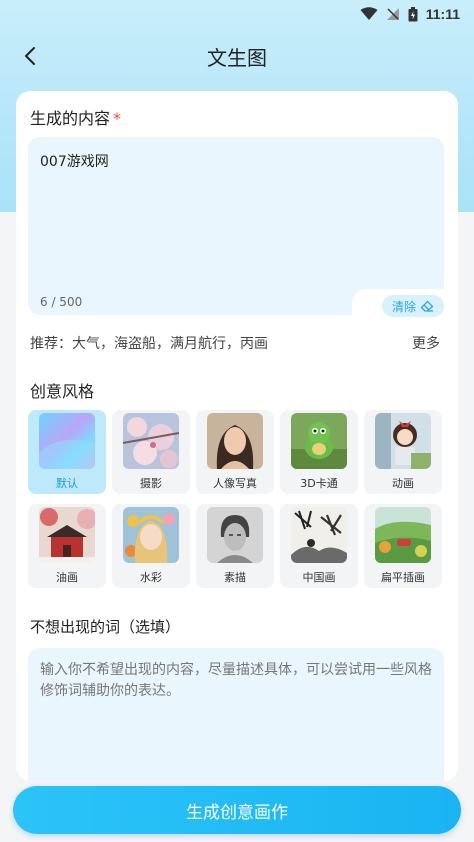 This screenshot has width=474, height=842. I want to click on status-bar: 11:11, so click(237, 14).